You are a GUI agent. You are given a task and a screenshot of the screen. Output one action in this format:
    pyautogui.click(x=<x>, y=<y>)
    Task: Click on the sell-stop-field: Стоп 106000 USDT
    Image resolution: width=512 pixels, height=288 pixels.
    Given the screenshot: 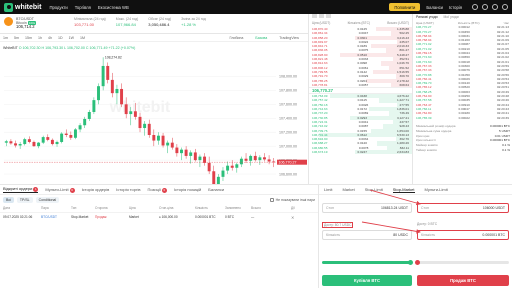 What is the action you would take?
    pyautogui.click(x=463, y=208)
    